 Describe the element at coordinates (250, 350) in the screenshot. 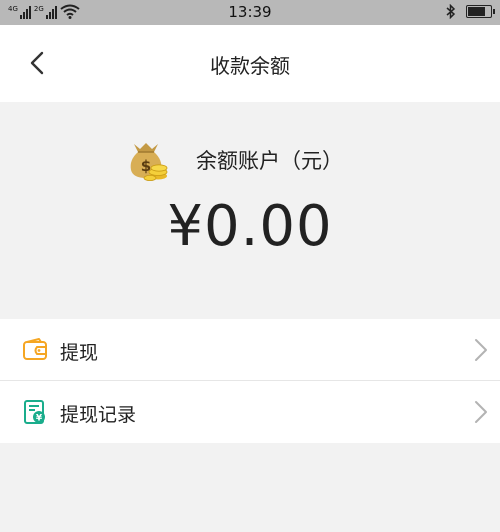

I see `list-item-withdraw: 提现` at that location.